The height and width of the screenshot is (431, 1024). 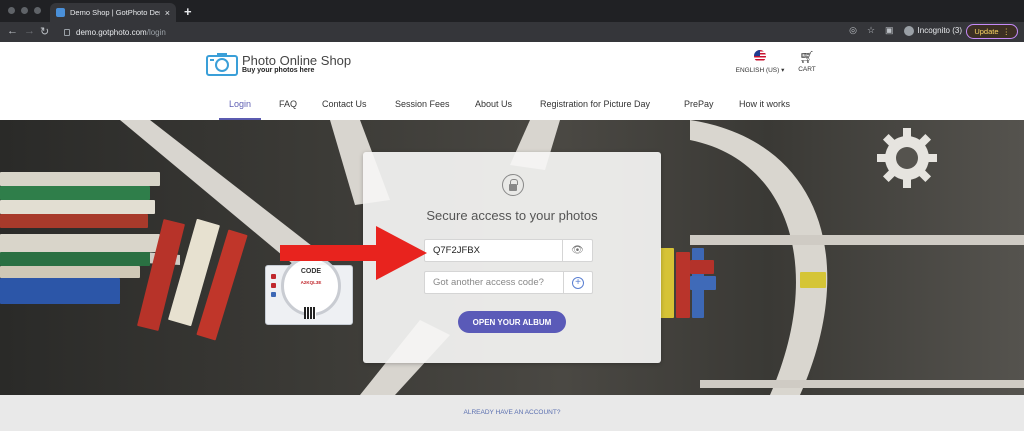 I want to click on account-footer: ALREADY HAVE AN ACCOUNT?, so click(x=512, y=413).